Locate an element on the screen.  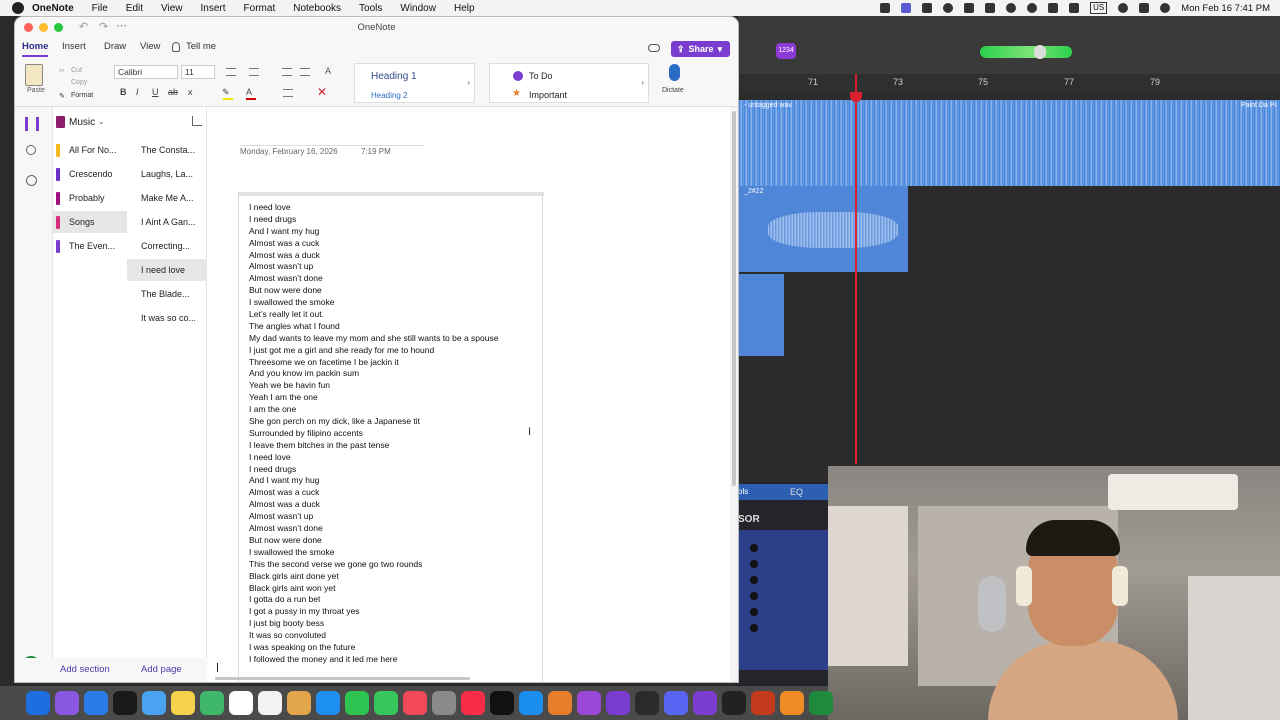
note-container-handle is located at coordinates (391, 194).